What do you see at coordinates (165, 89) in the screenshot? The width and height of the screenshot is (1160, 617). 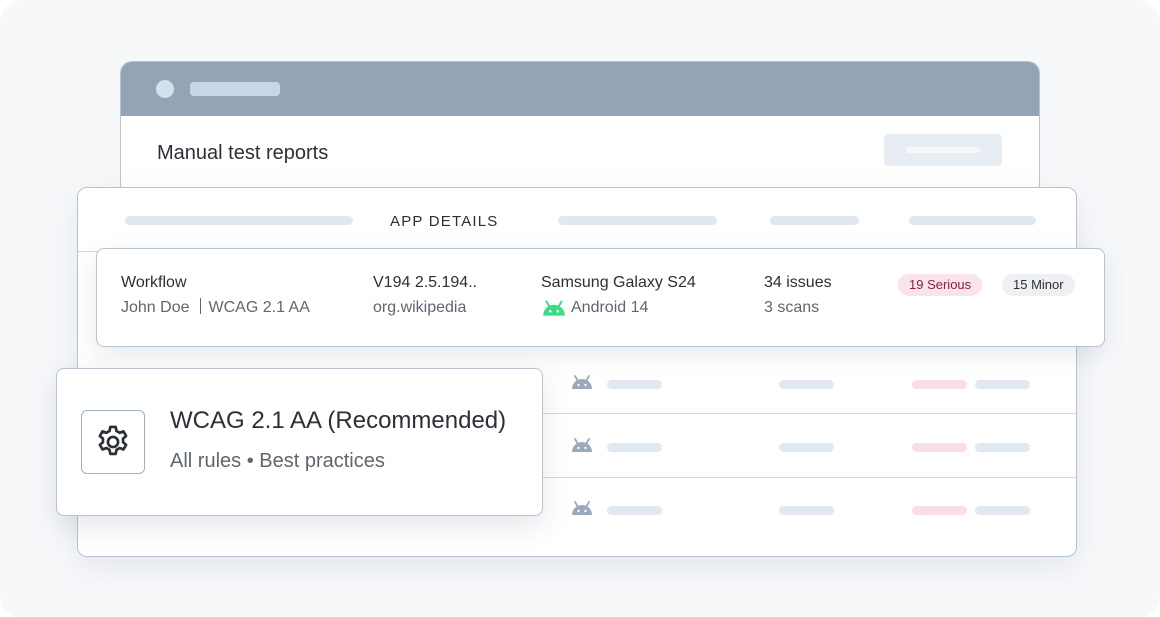 I see `window-dot` at bounding box center [165, 89].